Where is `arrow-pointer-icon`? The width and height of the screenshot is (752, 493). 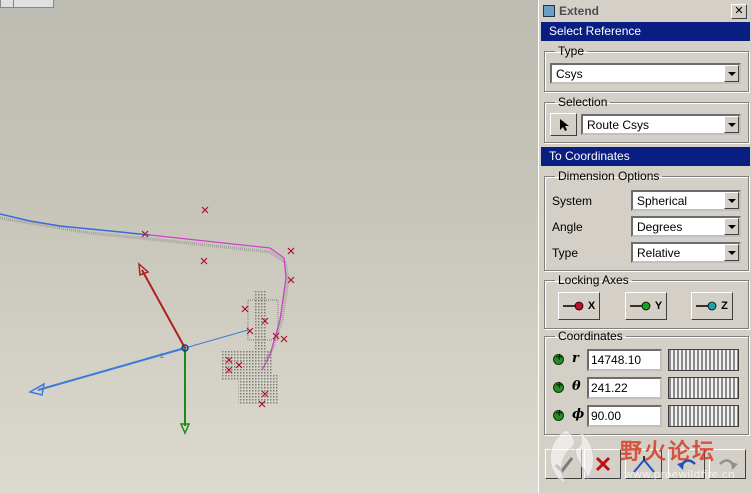
arrow-pointer-icon is located at coordinates (564, 124).